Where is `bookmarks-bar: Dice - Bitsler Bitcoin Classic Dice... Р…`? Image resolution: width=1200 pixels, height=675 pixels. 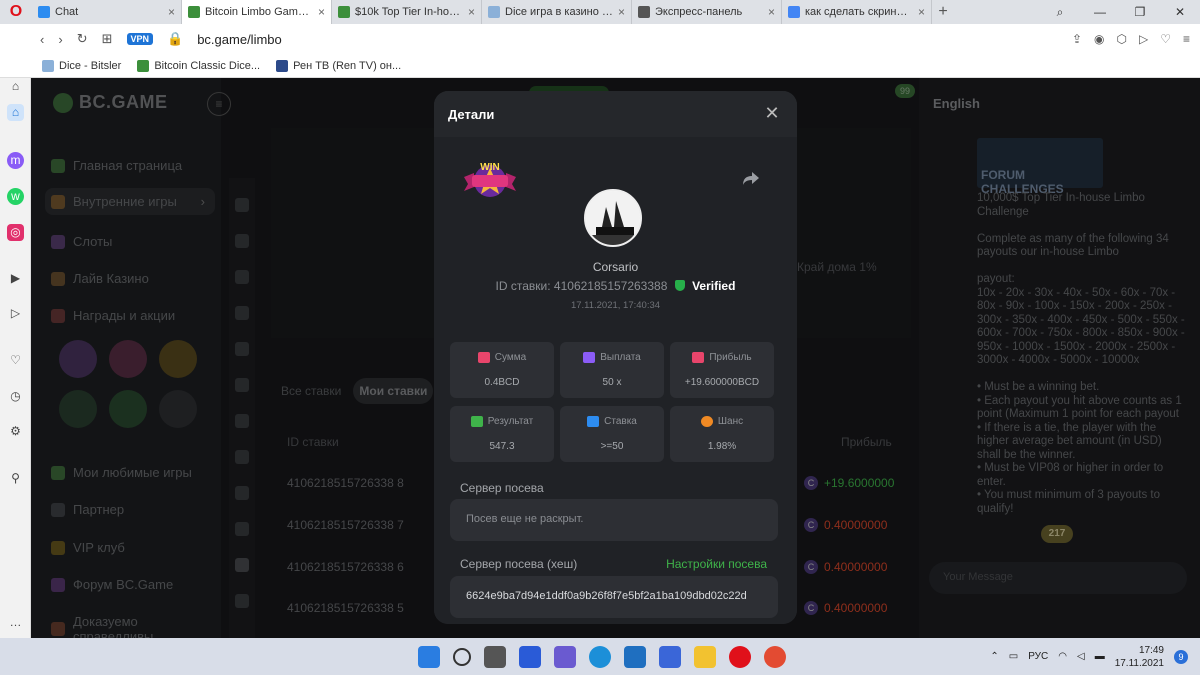 bookmarks-bar: Dice - Bitsler Bitcoin Classic Dice... Р… is located at coordinates (600, 66).